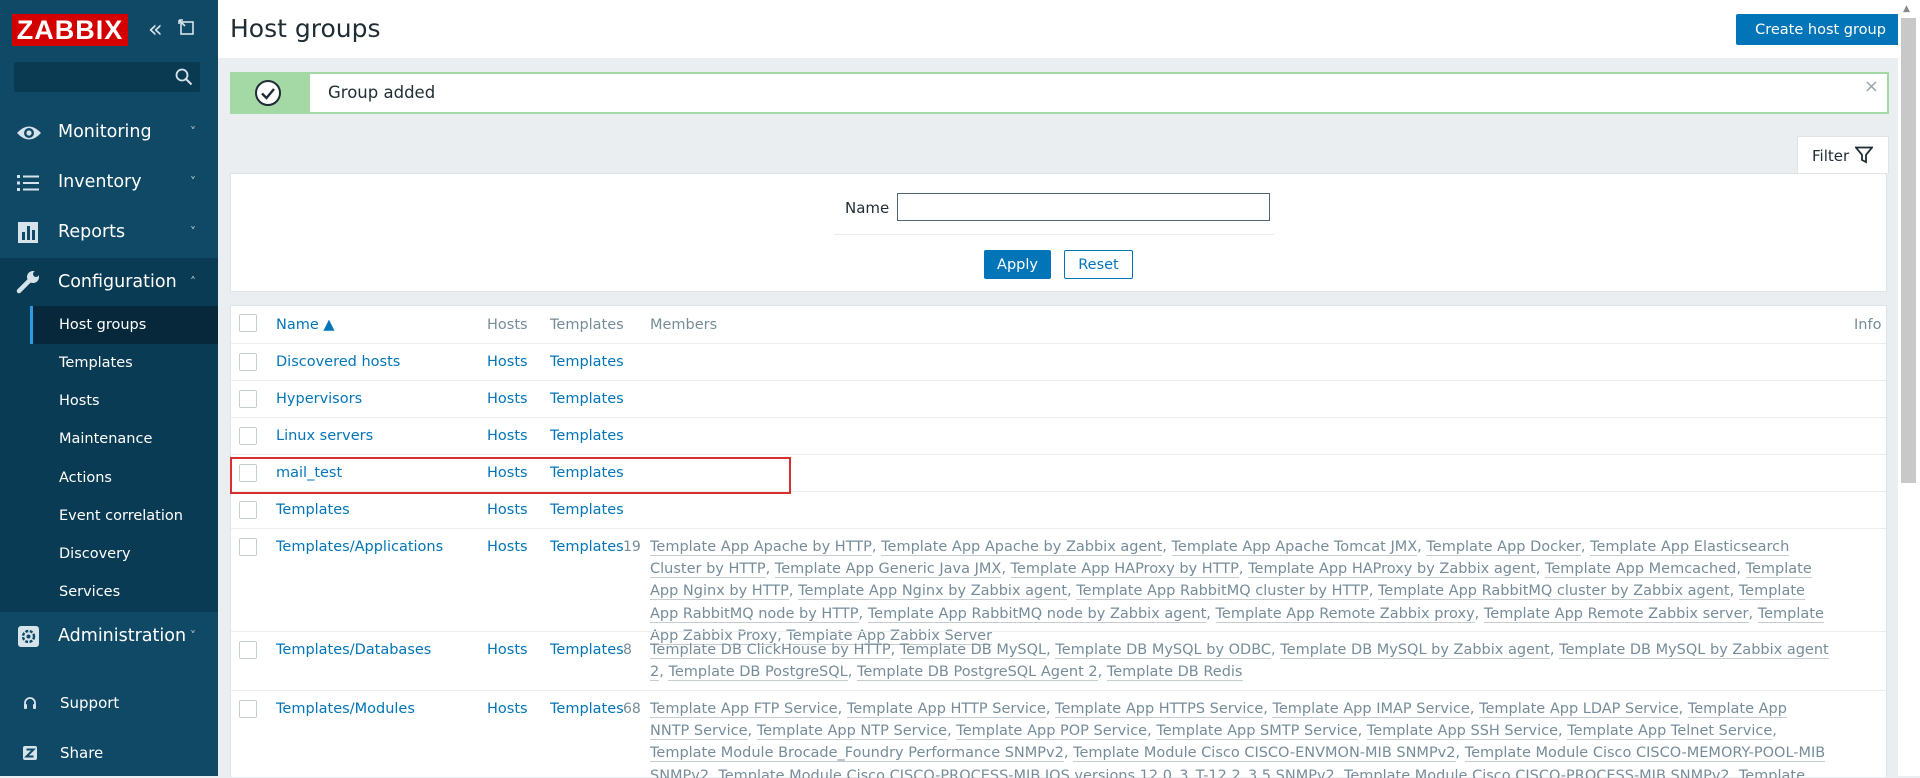 Image resolution: width=1920 pixels, height=778 pixels. I want to click on member-template-link: Template App NTP Service, so click(852, 732).